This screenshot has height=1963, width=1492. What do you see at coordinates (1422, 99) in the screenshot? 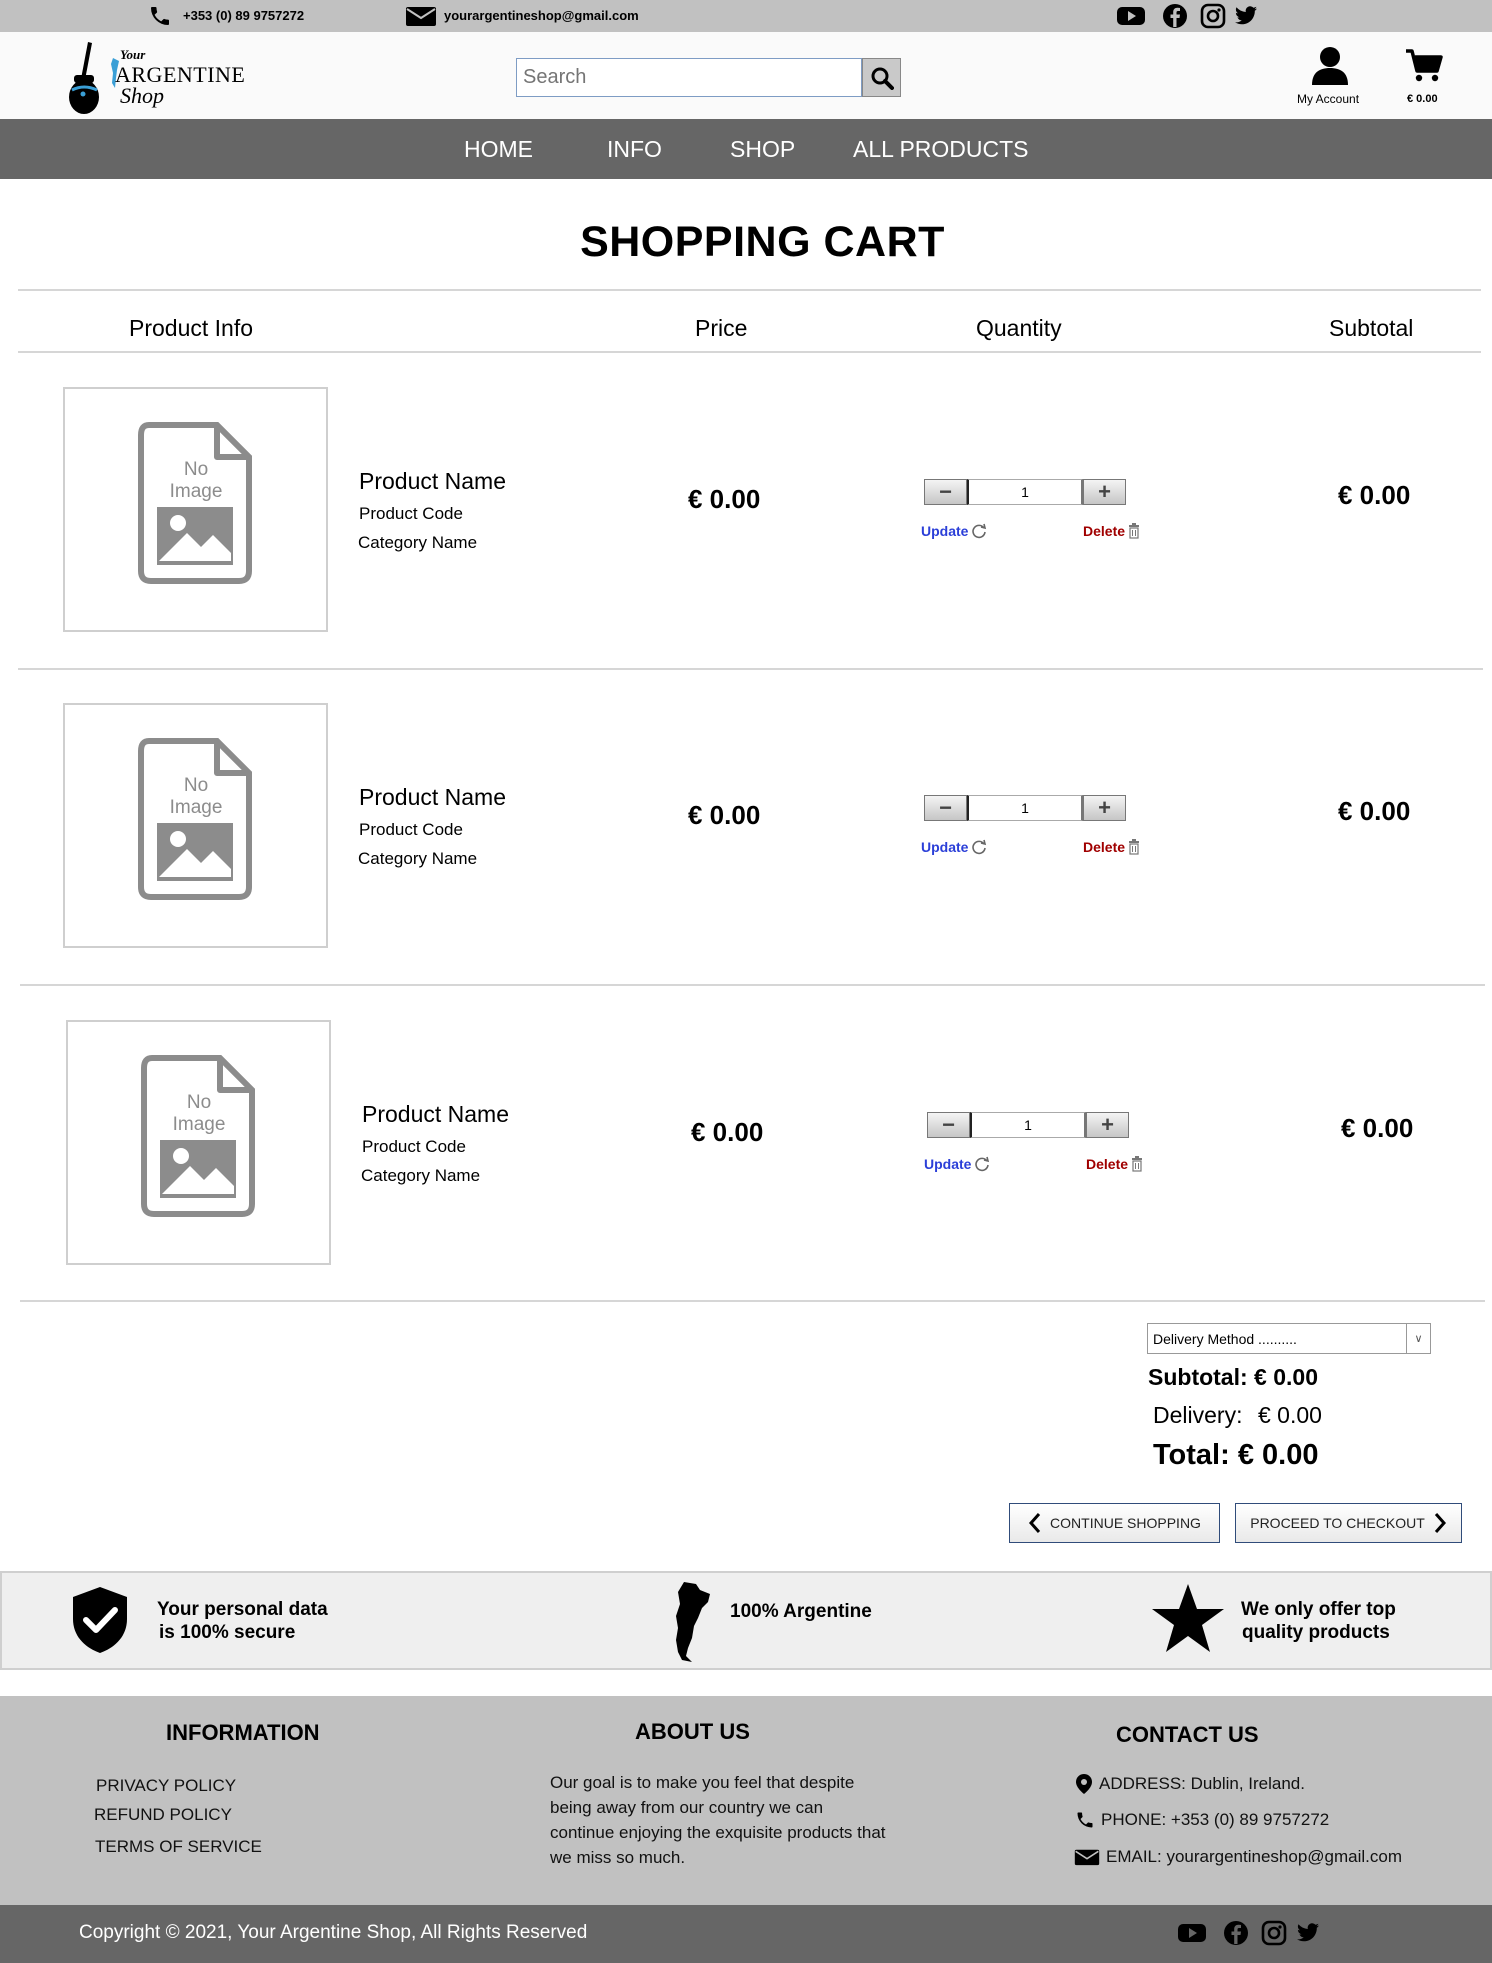
I see `cart-total: € 0.00` at bounding box center [1422, 99].